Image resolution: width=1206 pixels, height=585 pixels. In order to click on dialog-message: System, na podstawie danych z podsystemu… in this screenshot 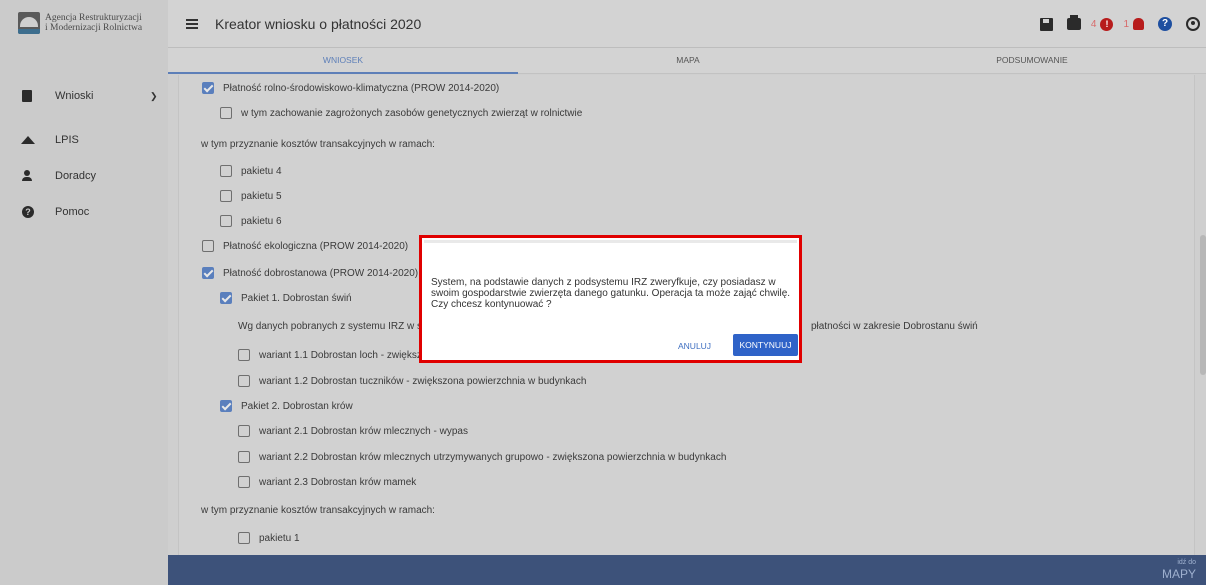, I will do `click(611, 293)`.